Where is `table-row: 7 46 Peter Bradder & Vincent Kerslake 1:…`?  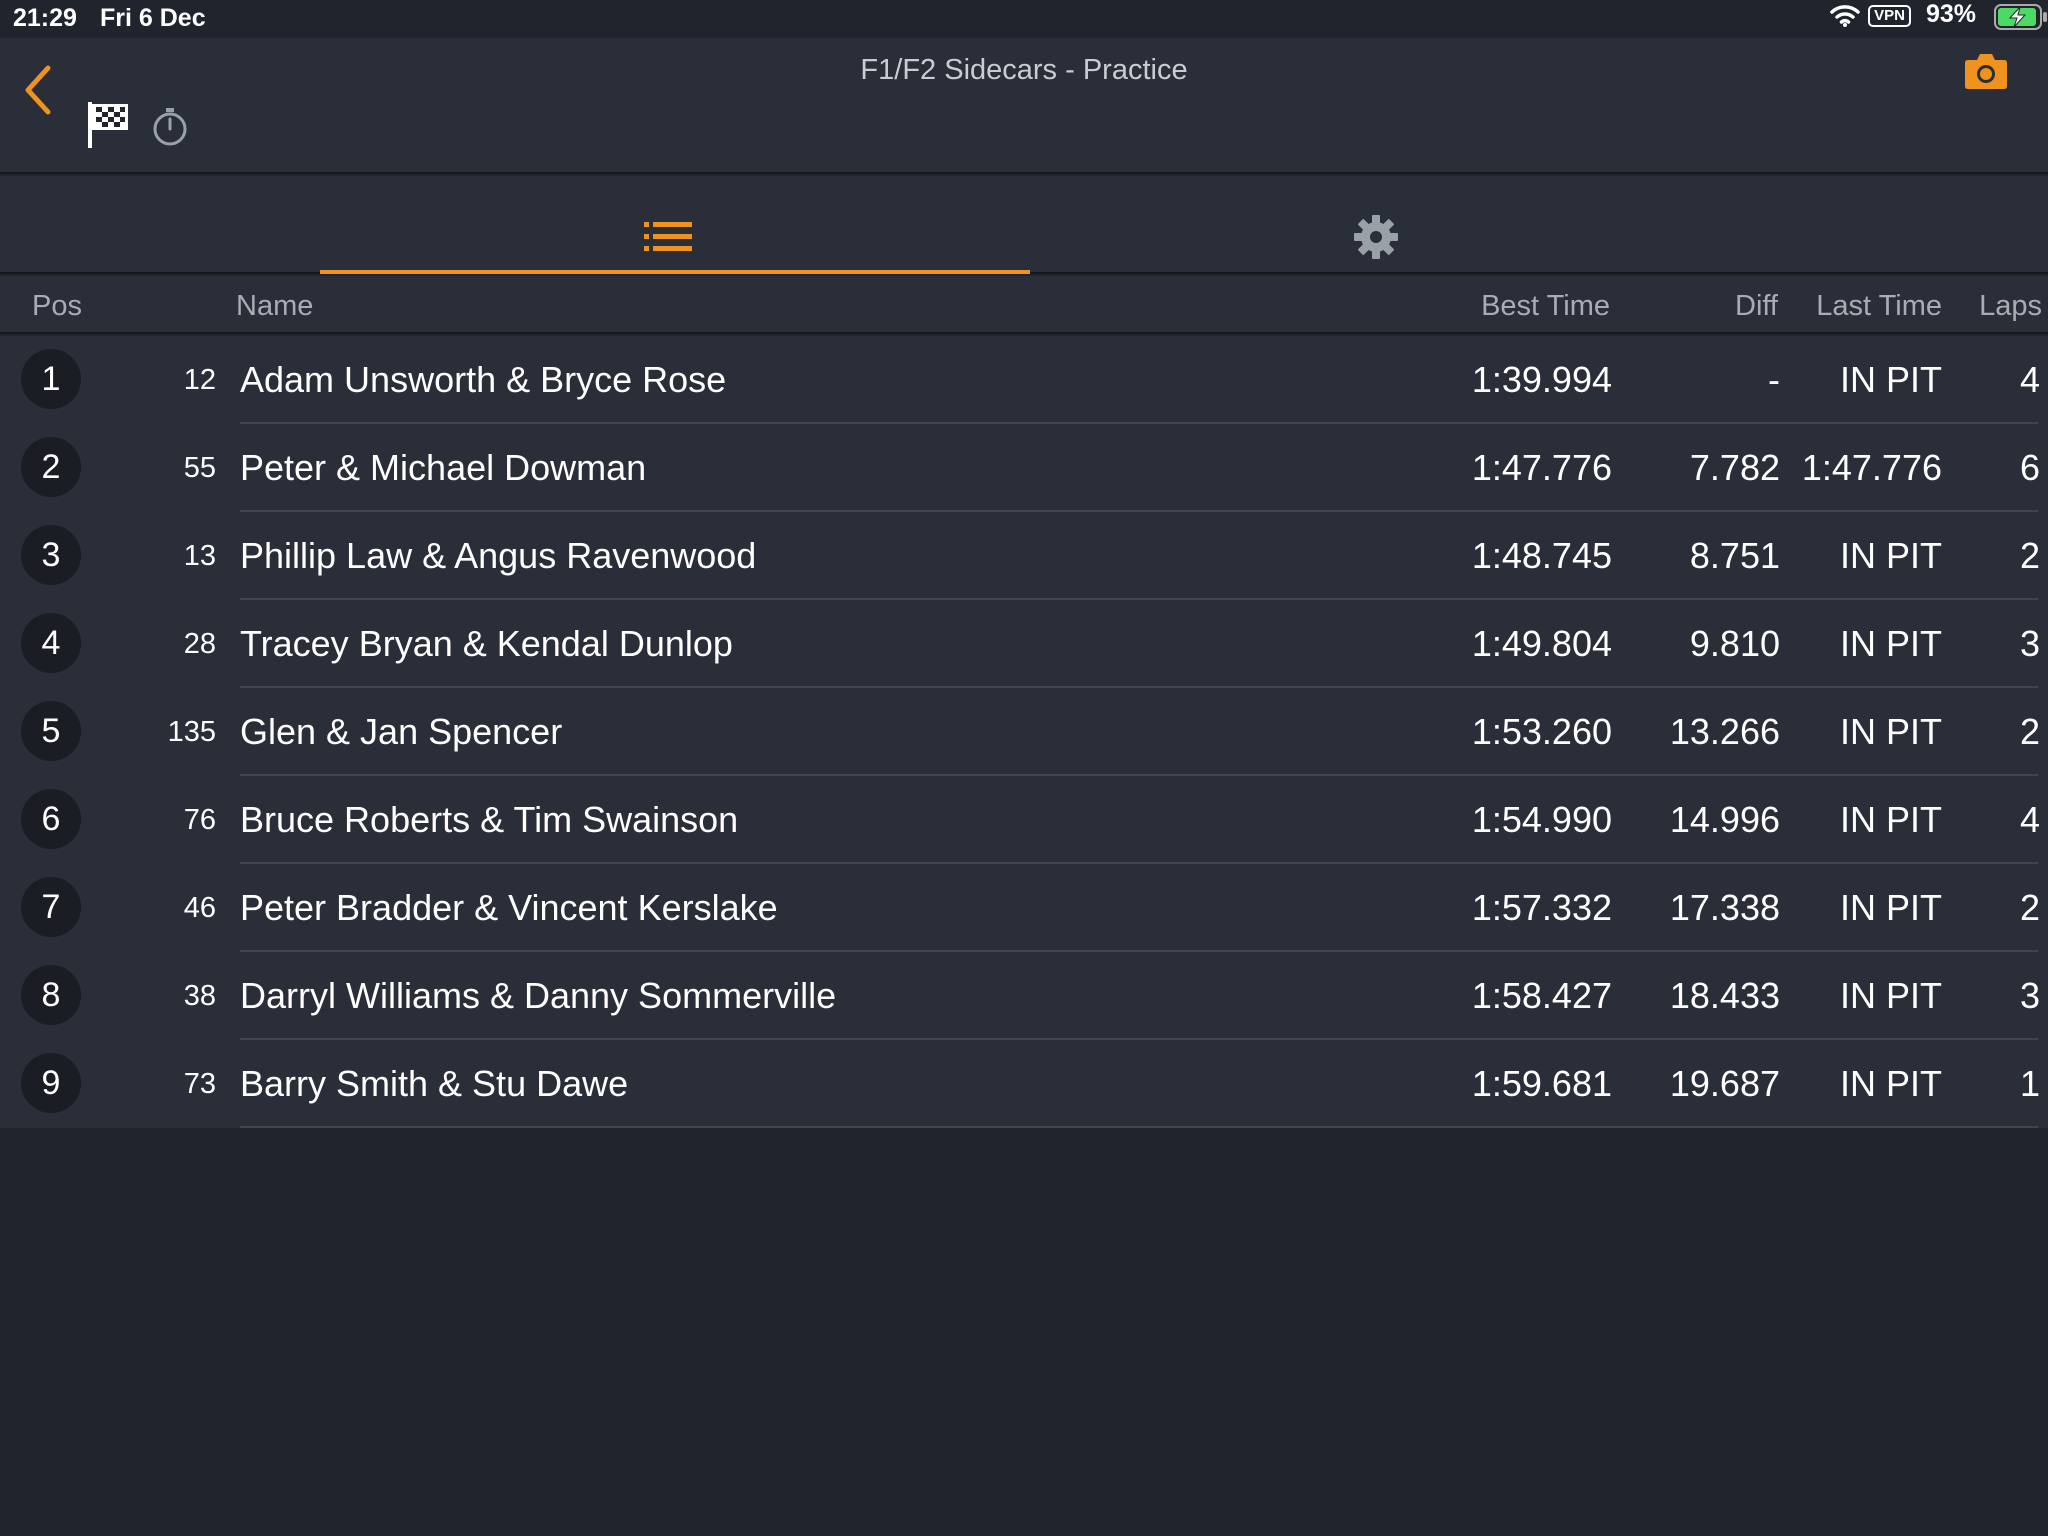
table-row: 7 46 Peter Bradder & Vincent Kerslake 1:… is located at coordinates (1024, 908).